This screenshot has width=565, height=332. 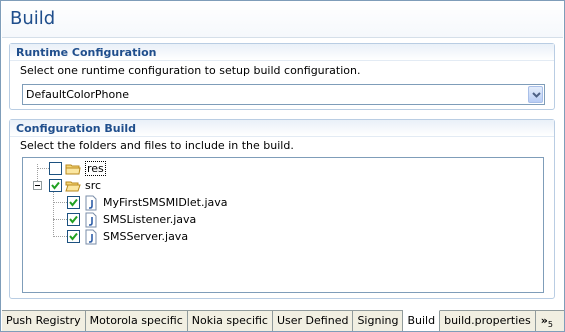 What do you see at coordinates (146, 236) in the screenshot?
I see `tree-item-label: SMSServer.java` at bounding box center [146, 236].